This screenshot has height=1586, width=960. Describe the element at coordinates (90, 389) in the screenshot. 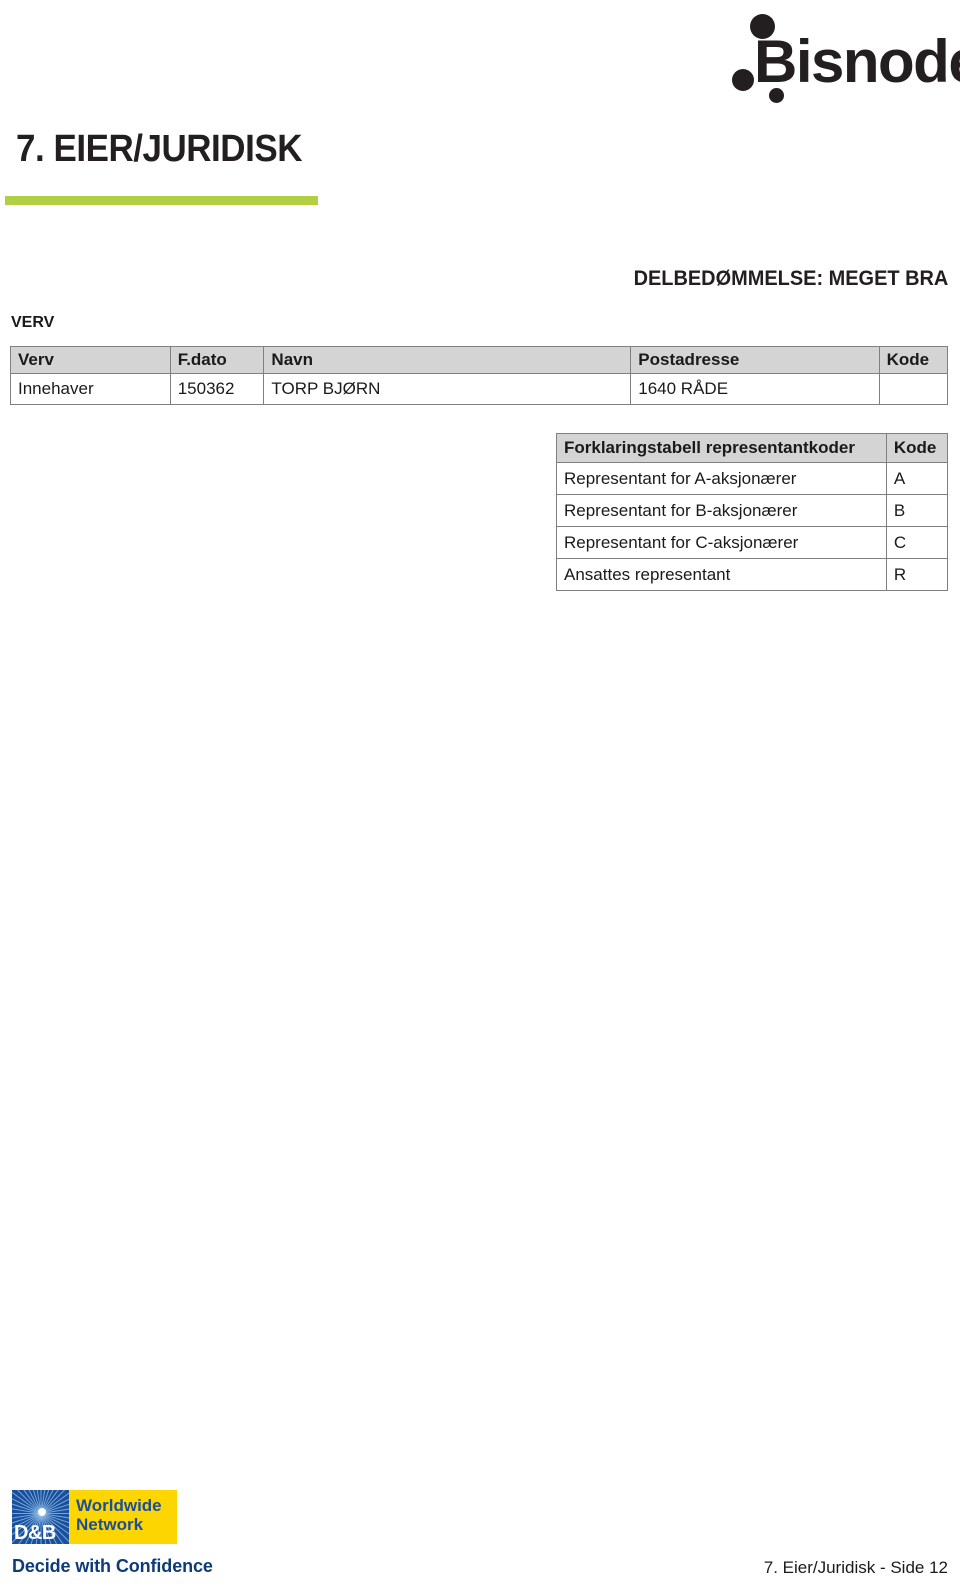

I see `cell-verv: Innehaver` at that location.